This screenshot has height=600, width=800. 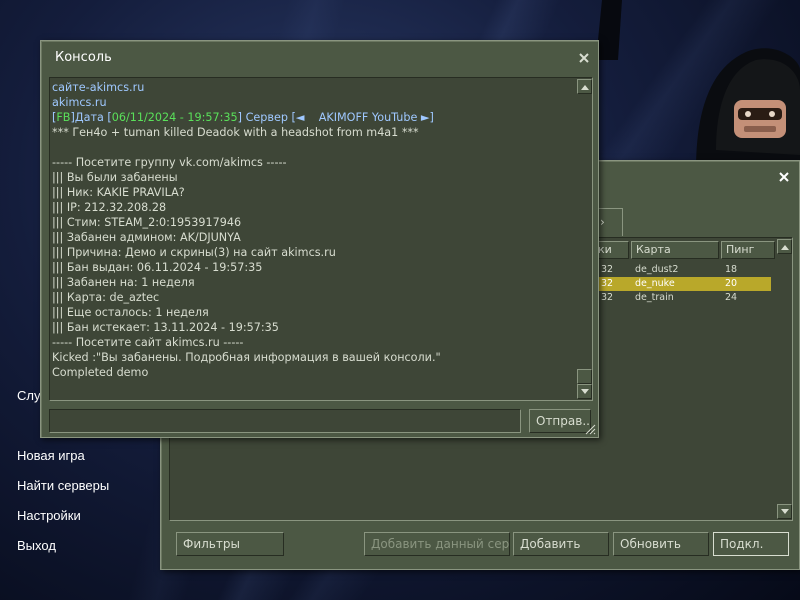 What do you see at coordinates (106, 297) in the screenshot?
I see `console-segment: ||| Карта: de_aztec` at bounding box center [106, 297].